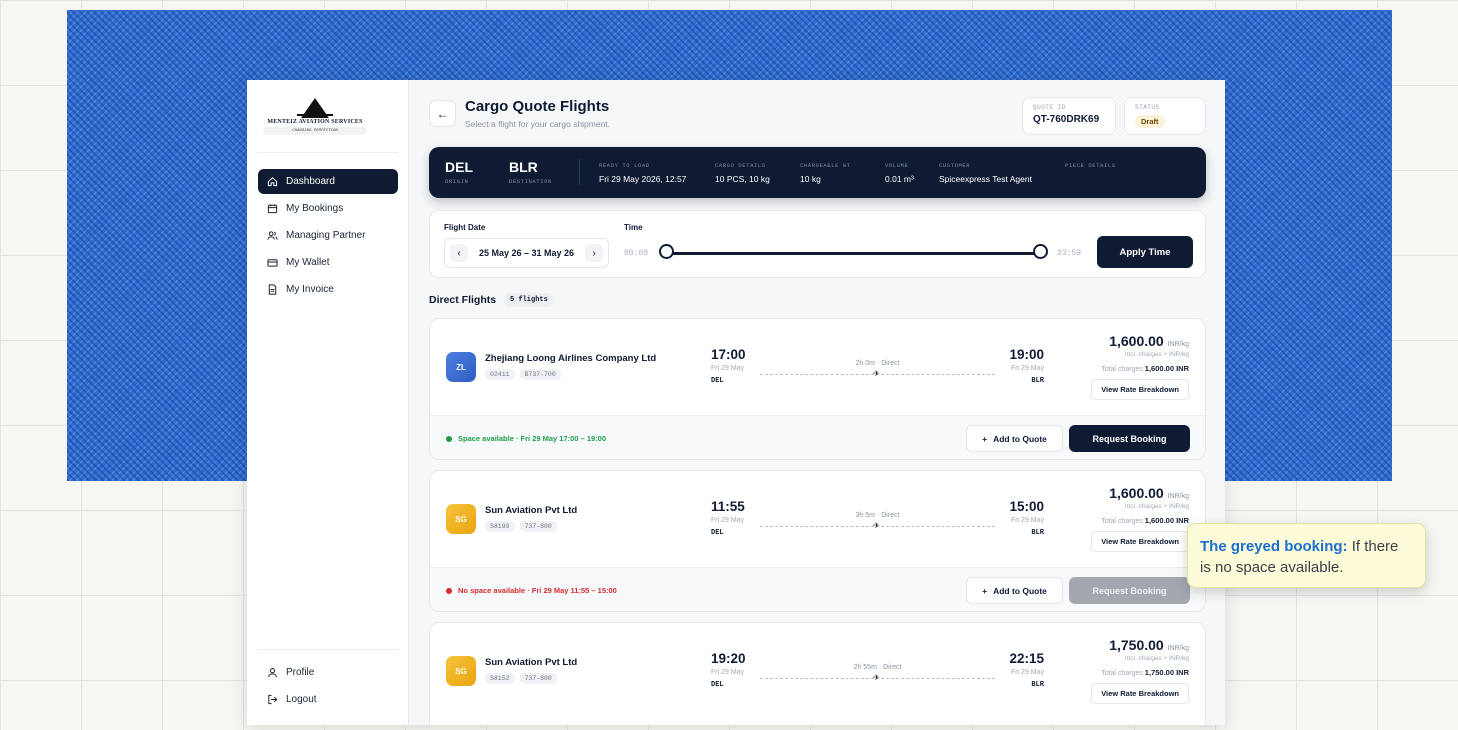  I want to click on request-booking-button-disabled: Request Booking, so click(1129, 590).